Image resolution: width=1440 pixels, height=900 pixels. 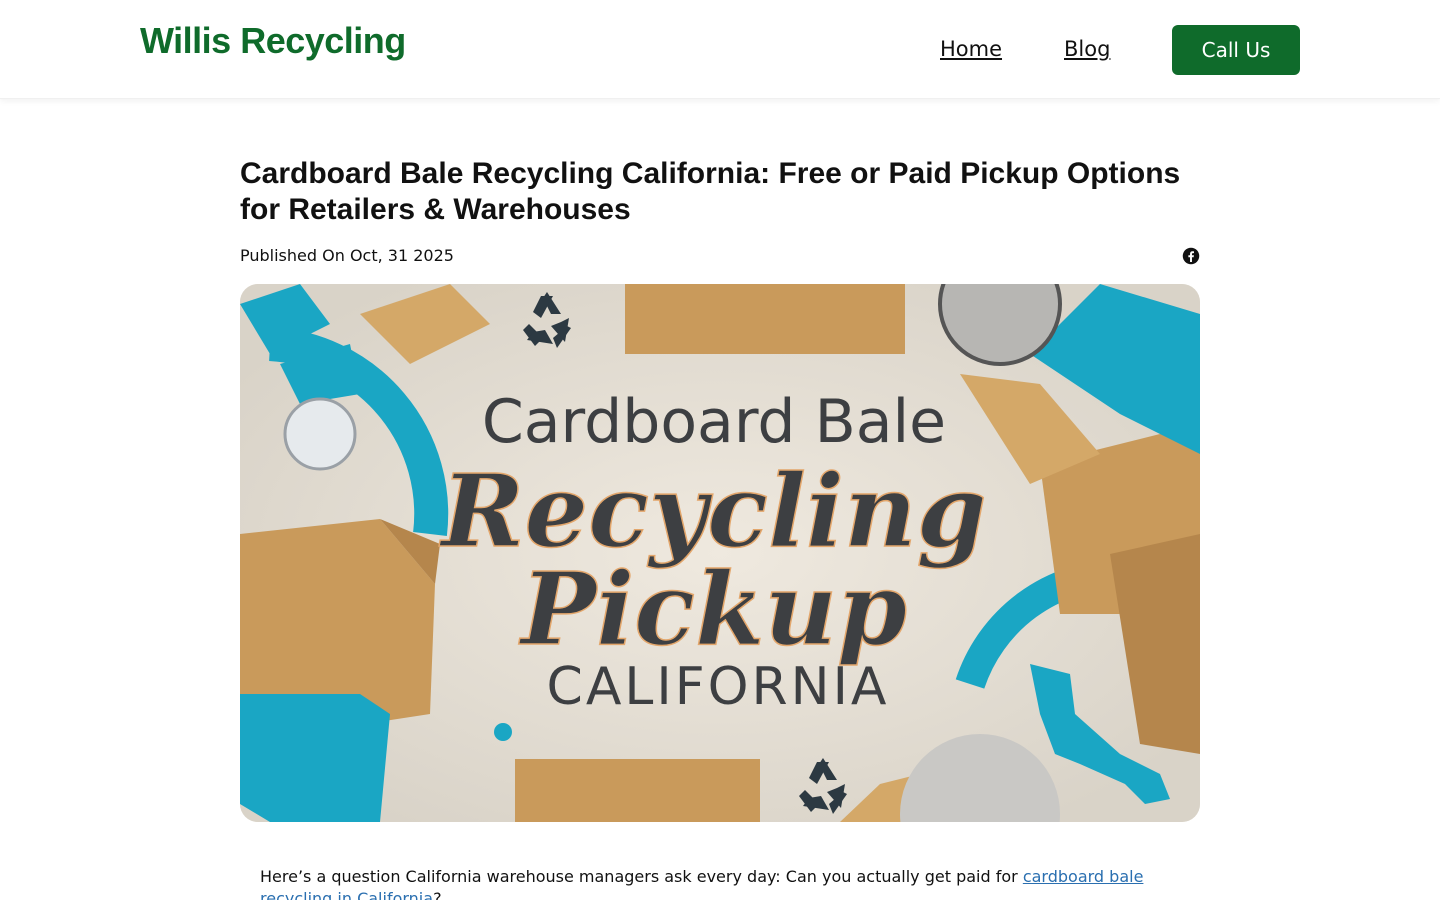 I want to click on nav-blog-link: Blog, so click(x=1087, y=49).